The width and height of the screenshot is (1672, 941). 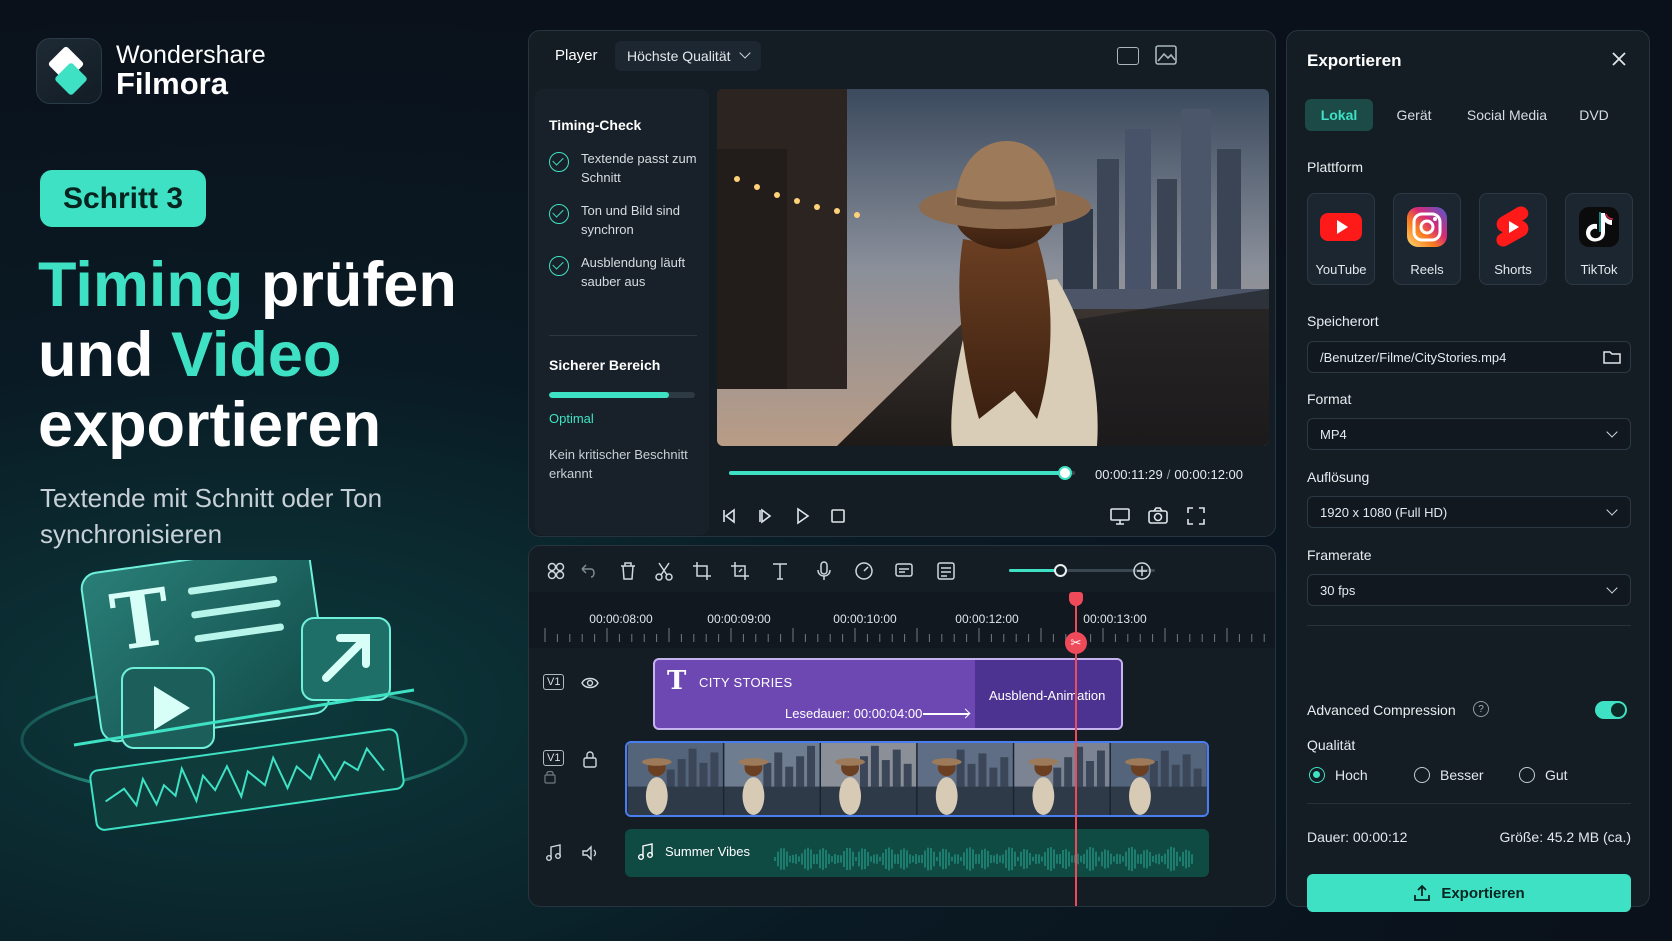 What do you see at coordinates (1076, 599) in the screenshot?
I see `playhead-handle` at bounding box center [1076, 599].